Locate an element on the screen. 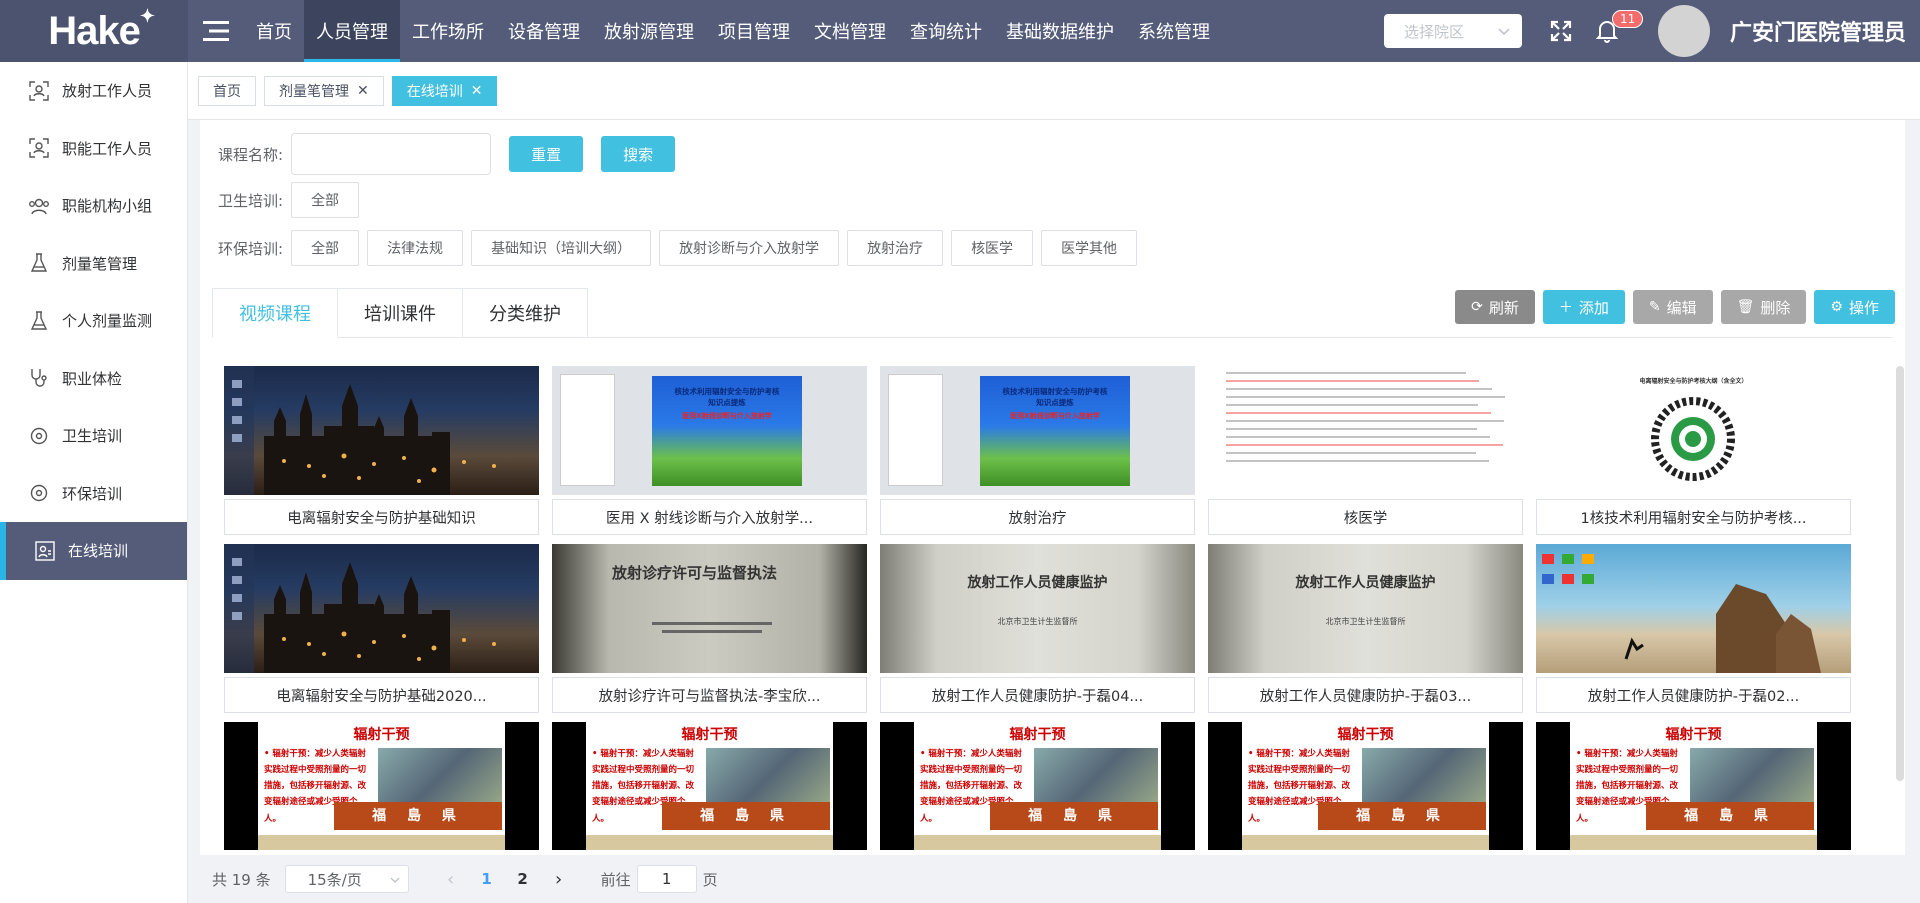  refresh-button: ⟳ 刷新 is located at coordinates (1495, 307).